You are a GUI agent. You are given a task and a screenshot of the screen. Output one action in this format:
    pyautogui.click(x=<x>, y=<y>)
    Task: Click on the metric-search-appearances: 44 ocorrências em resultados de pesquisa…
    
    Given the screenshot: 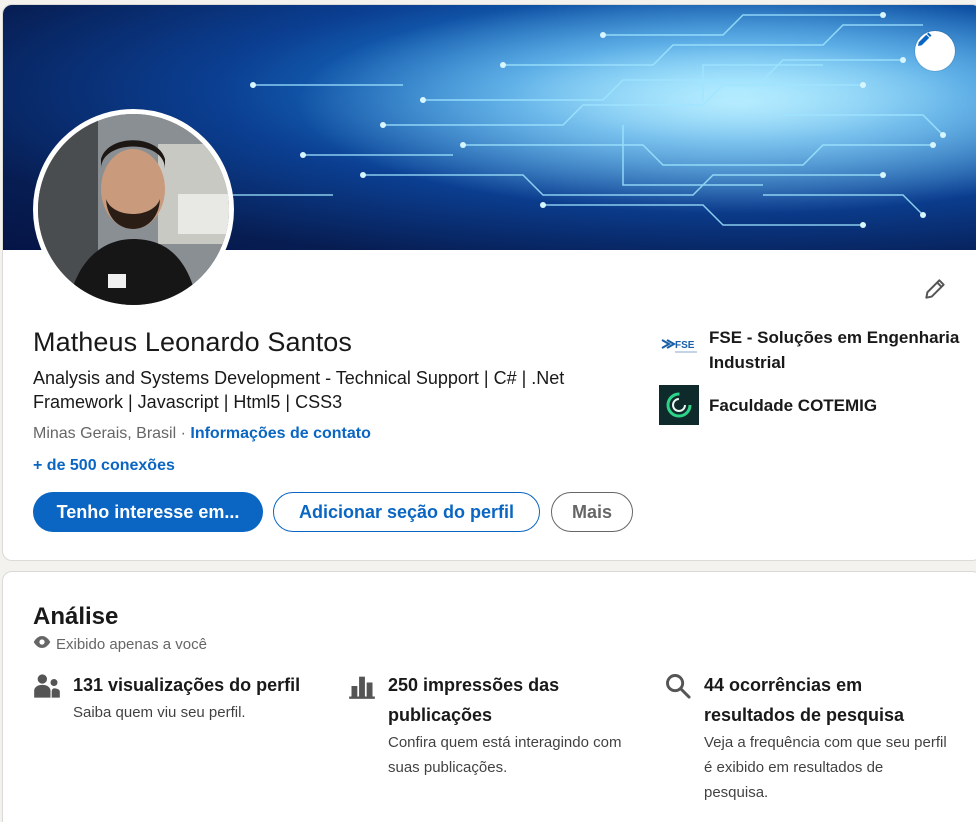 What is the action you would take?
    pyautogui.click(x=806, y=737)
    